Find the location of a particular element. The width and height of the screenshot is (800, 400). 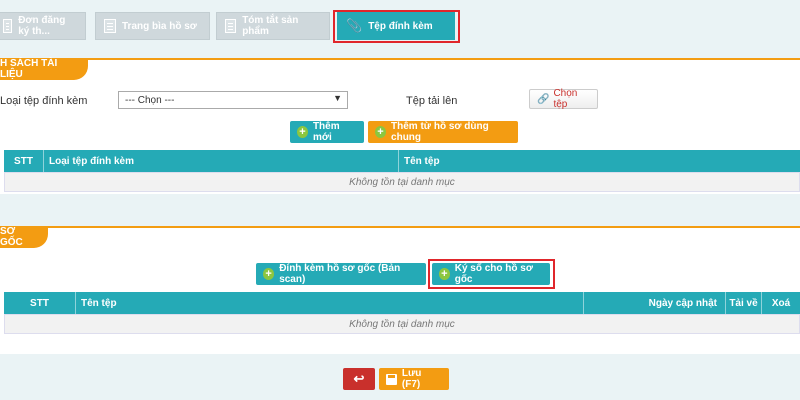

back-arrow-icon: ↩ is located at coordinates (359, 378).